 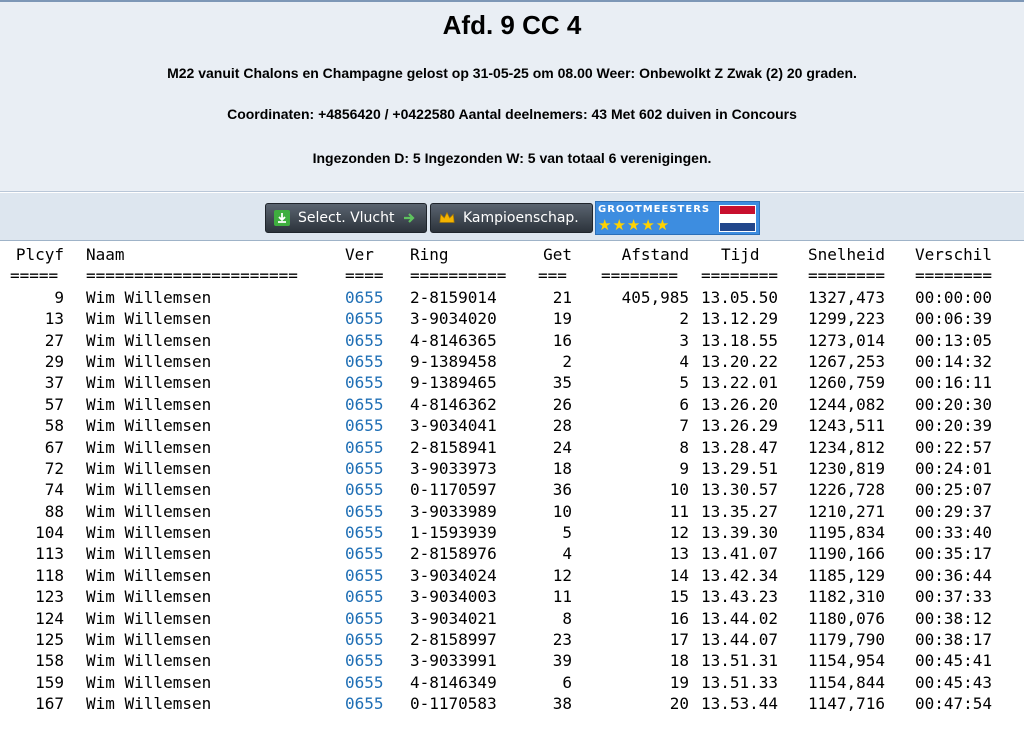 What do you see at coordinates (512, 25) in the screenshot?
I see `page-title: Afd. 9 CC 4` at bounding box center [512, 25].